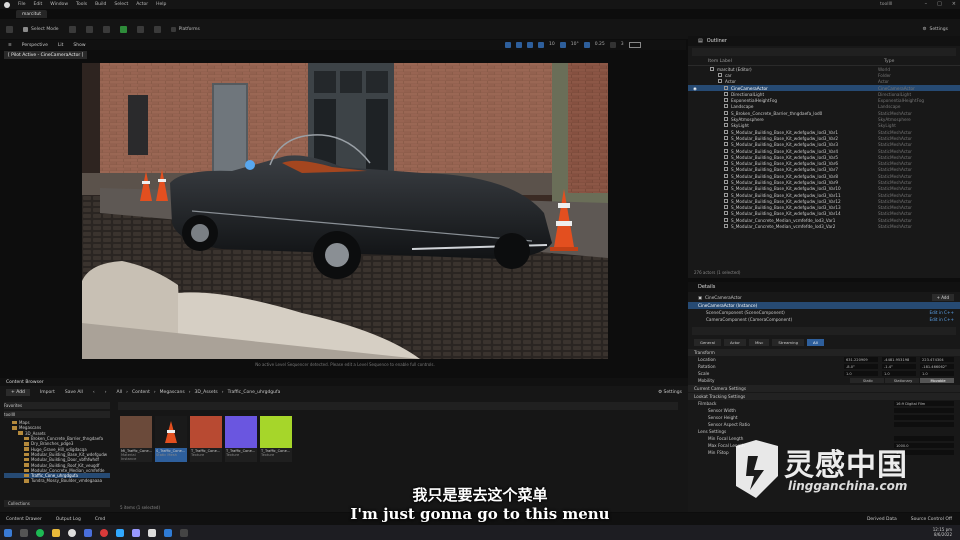 The image size is (960, 540). I want to click on menu-window: Window, so click(59, 4).